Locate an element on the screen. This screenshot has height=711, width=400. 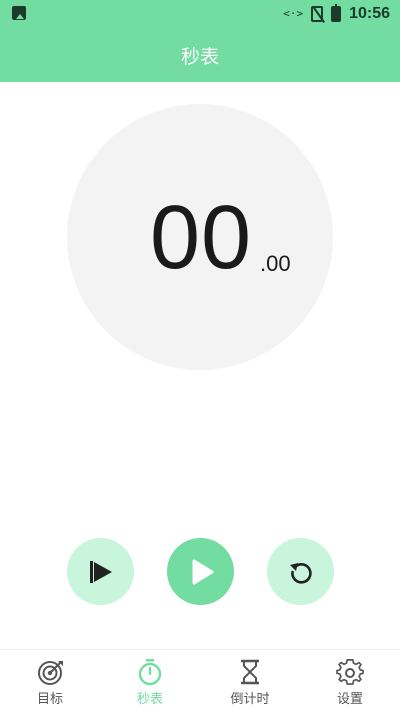
bottom-tab-bar: 目标 秒表 倒计时 设置 is located at coordinates (200, 680).